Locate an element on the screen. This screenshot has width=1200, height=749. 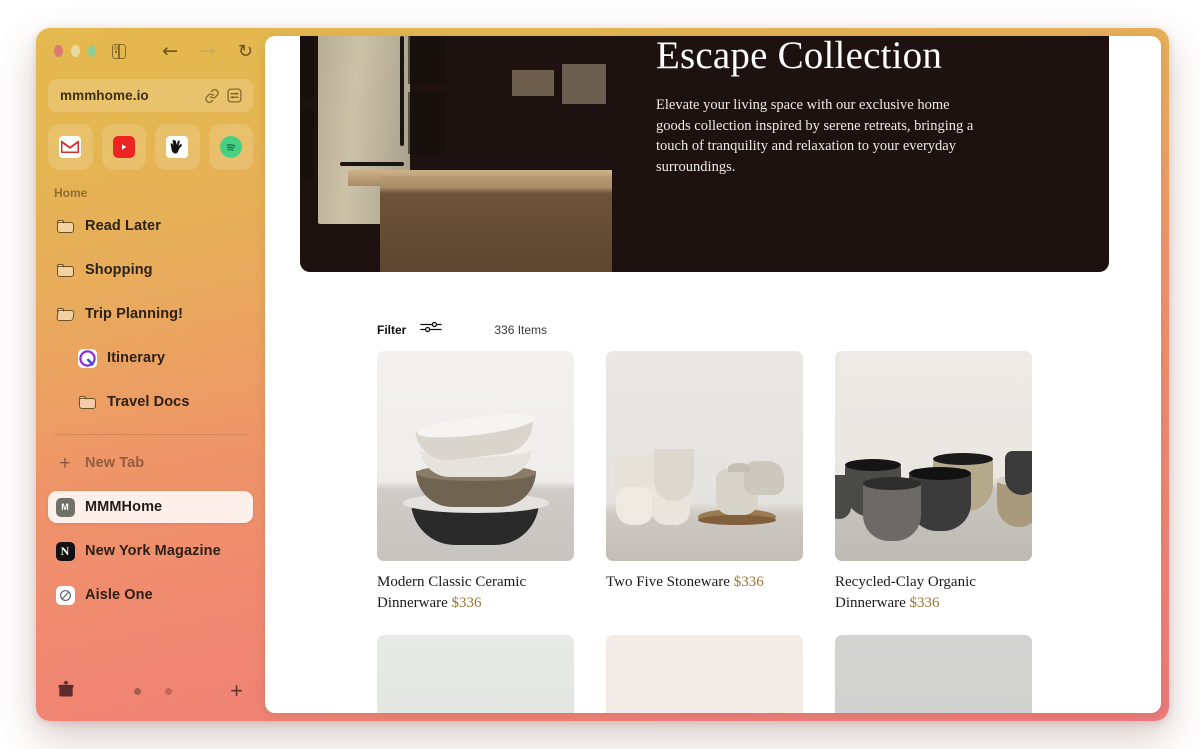
reload-icon: ↻ is located at coordinates (245, 51).